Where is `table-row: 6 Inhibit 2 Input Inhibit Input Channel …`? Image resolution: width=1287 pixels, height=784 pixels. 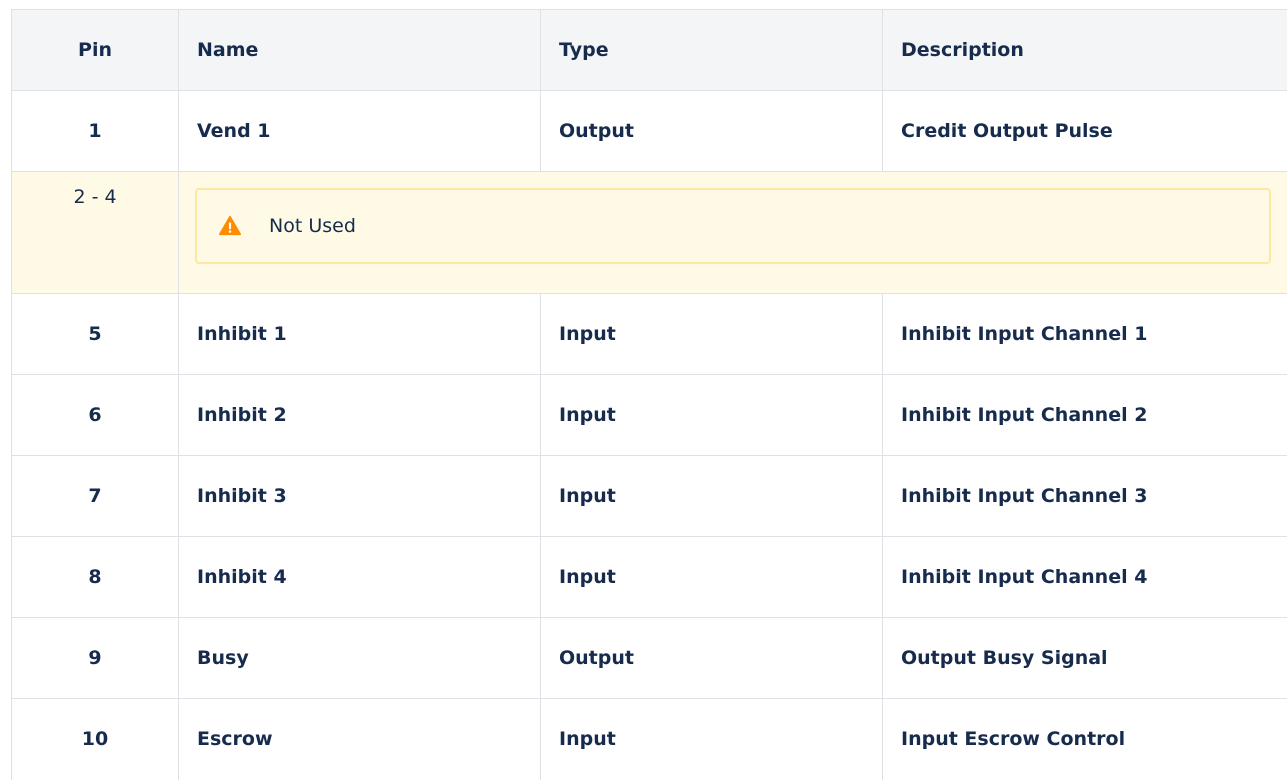 table-row: 6 Inhibit 2 Input Inhibit Input Channel … is located at coordinates (649, 415).